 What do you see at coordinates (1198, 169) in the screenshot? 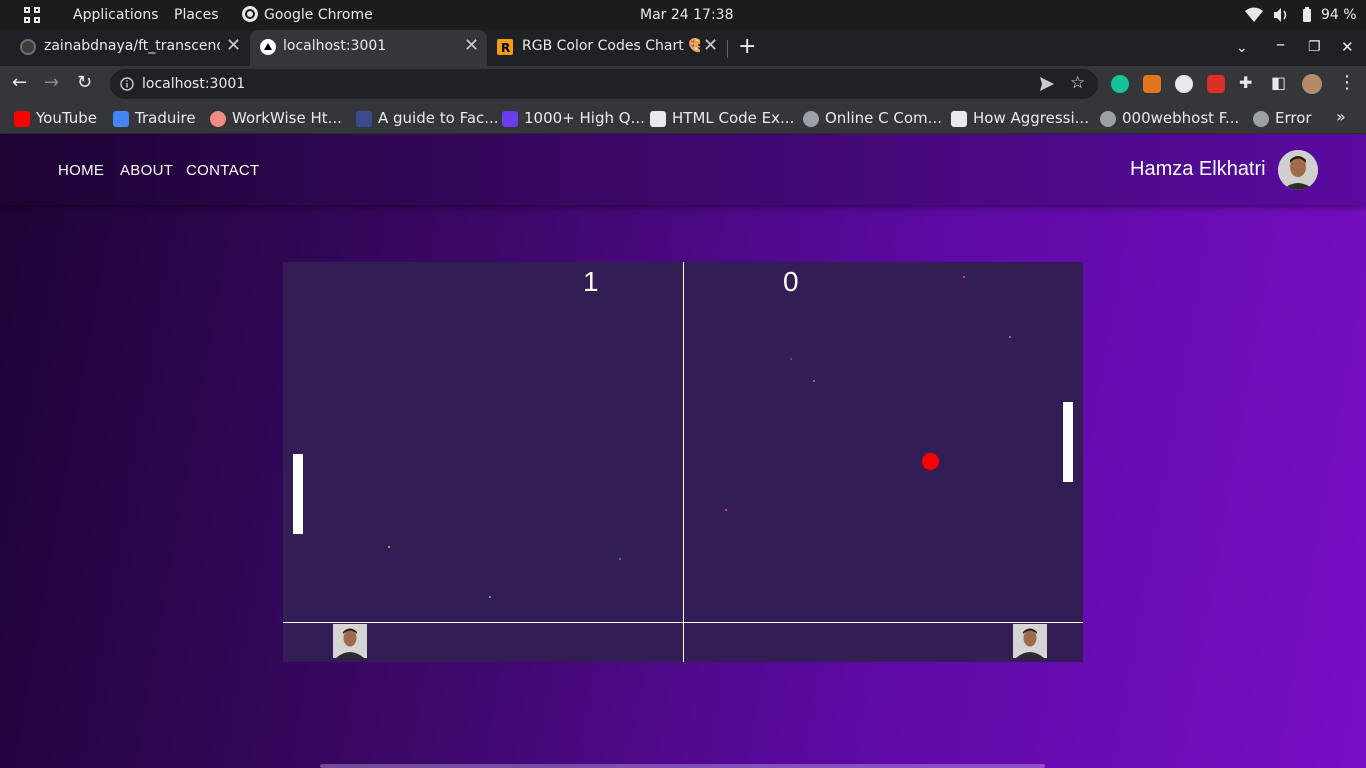
I see `username: Hamza Elkhatri` at bounding box center [1198, 169].